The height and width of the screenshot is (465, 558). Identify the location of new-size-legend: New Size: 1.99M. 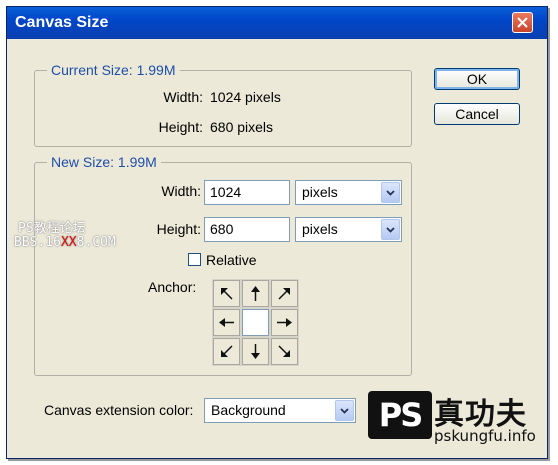
(104, 162).